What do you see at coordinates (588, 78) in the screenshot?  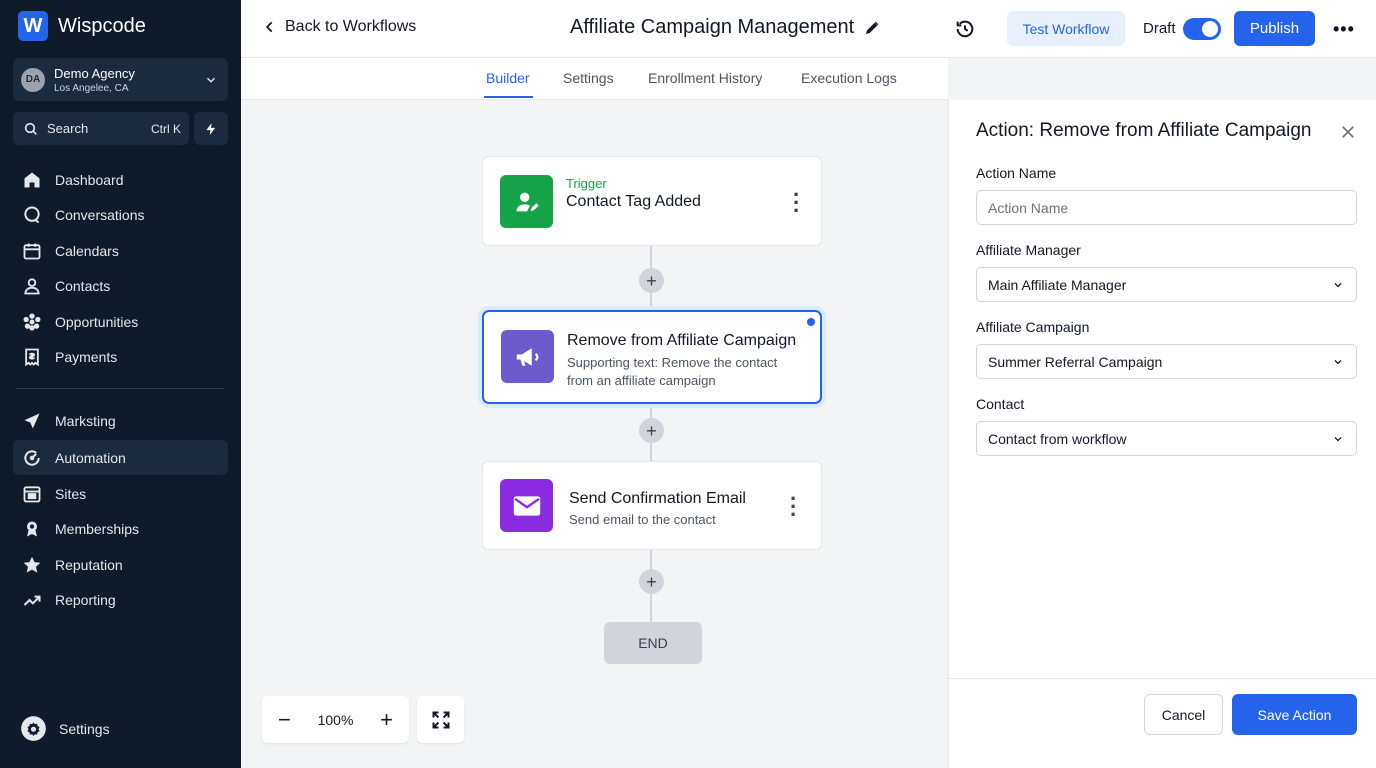 I see `tab-settings: Settings` at bounding box center [588, 78].